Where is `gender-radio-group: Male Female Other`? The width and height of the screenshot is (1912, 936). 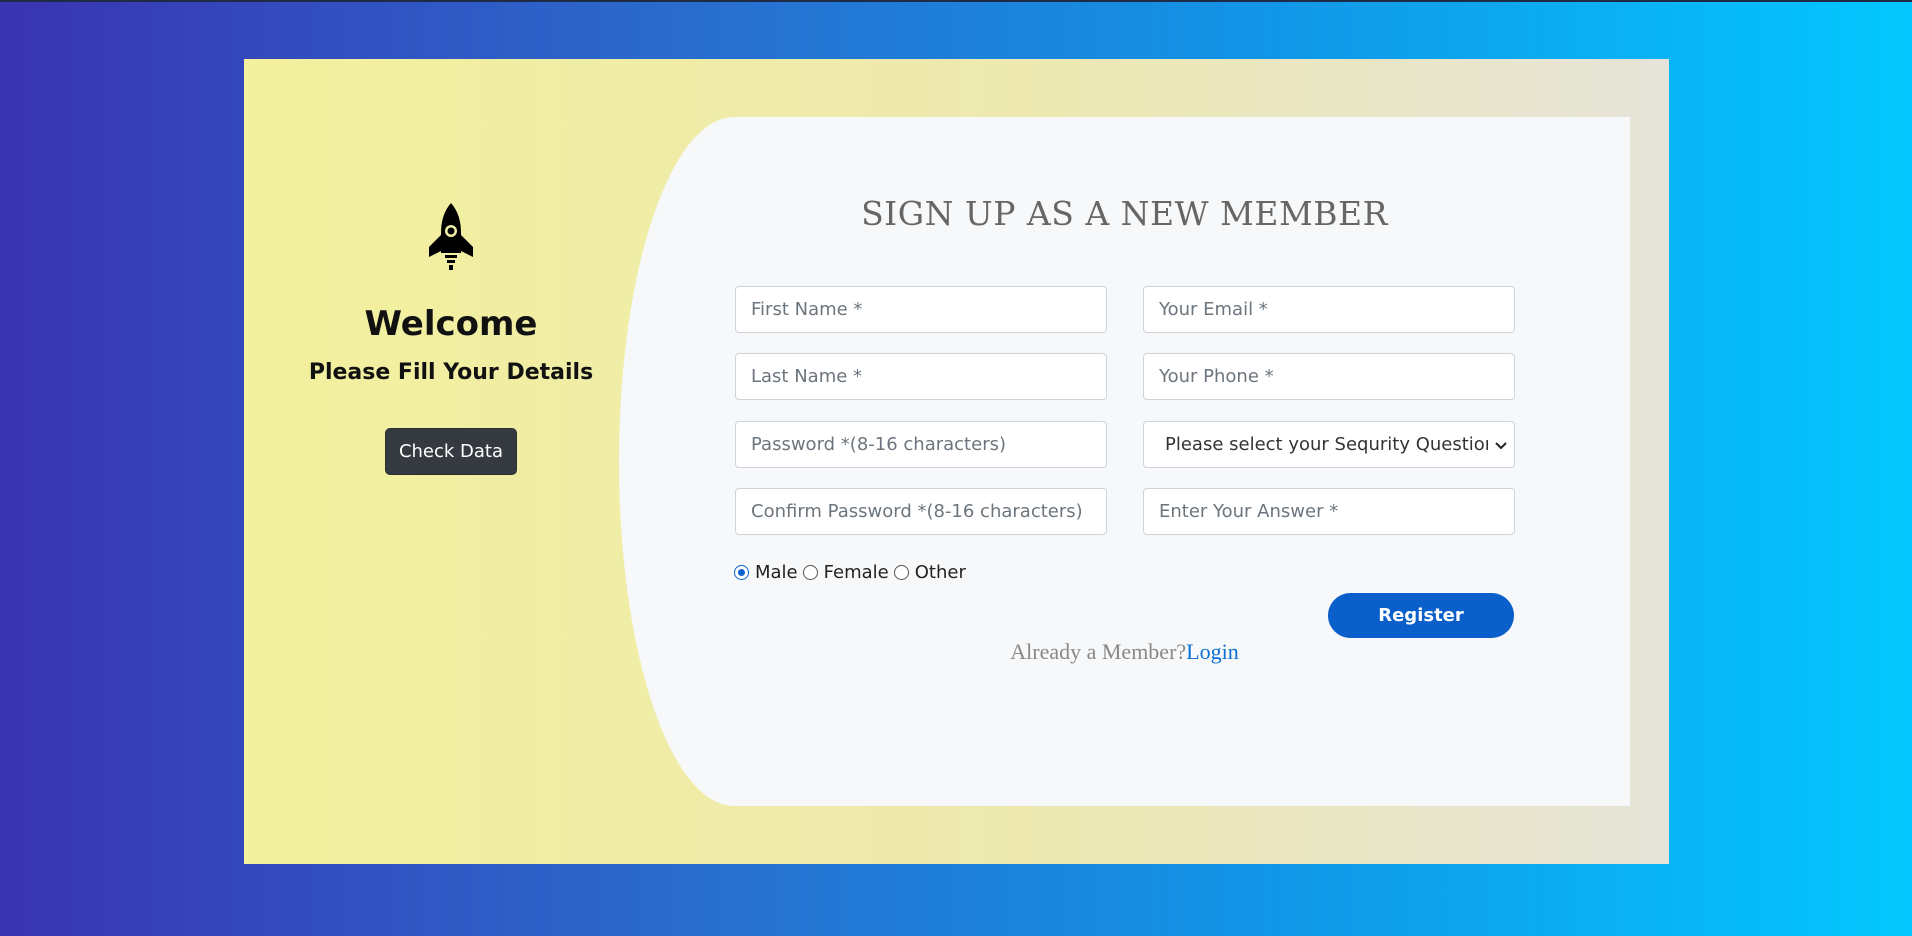
gender-radio-group: Male Female Other is located at coordinates (852, 572).